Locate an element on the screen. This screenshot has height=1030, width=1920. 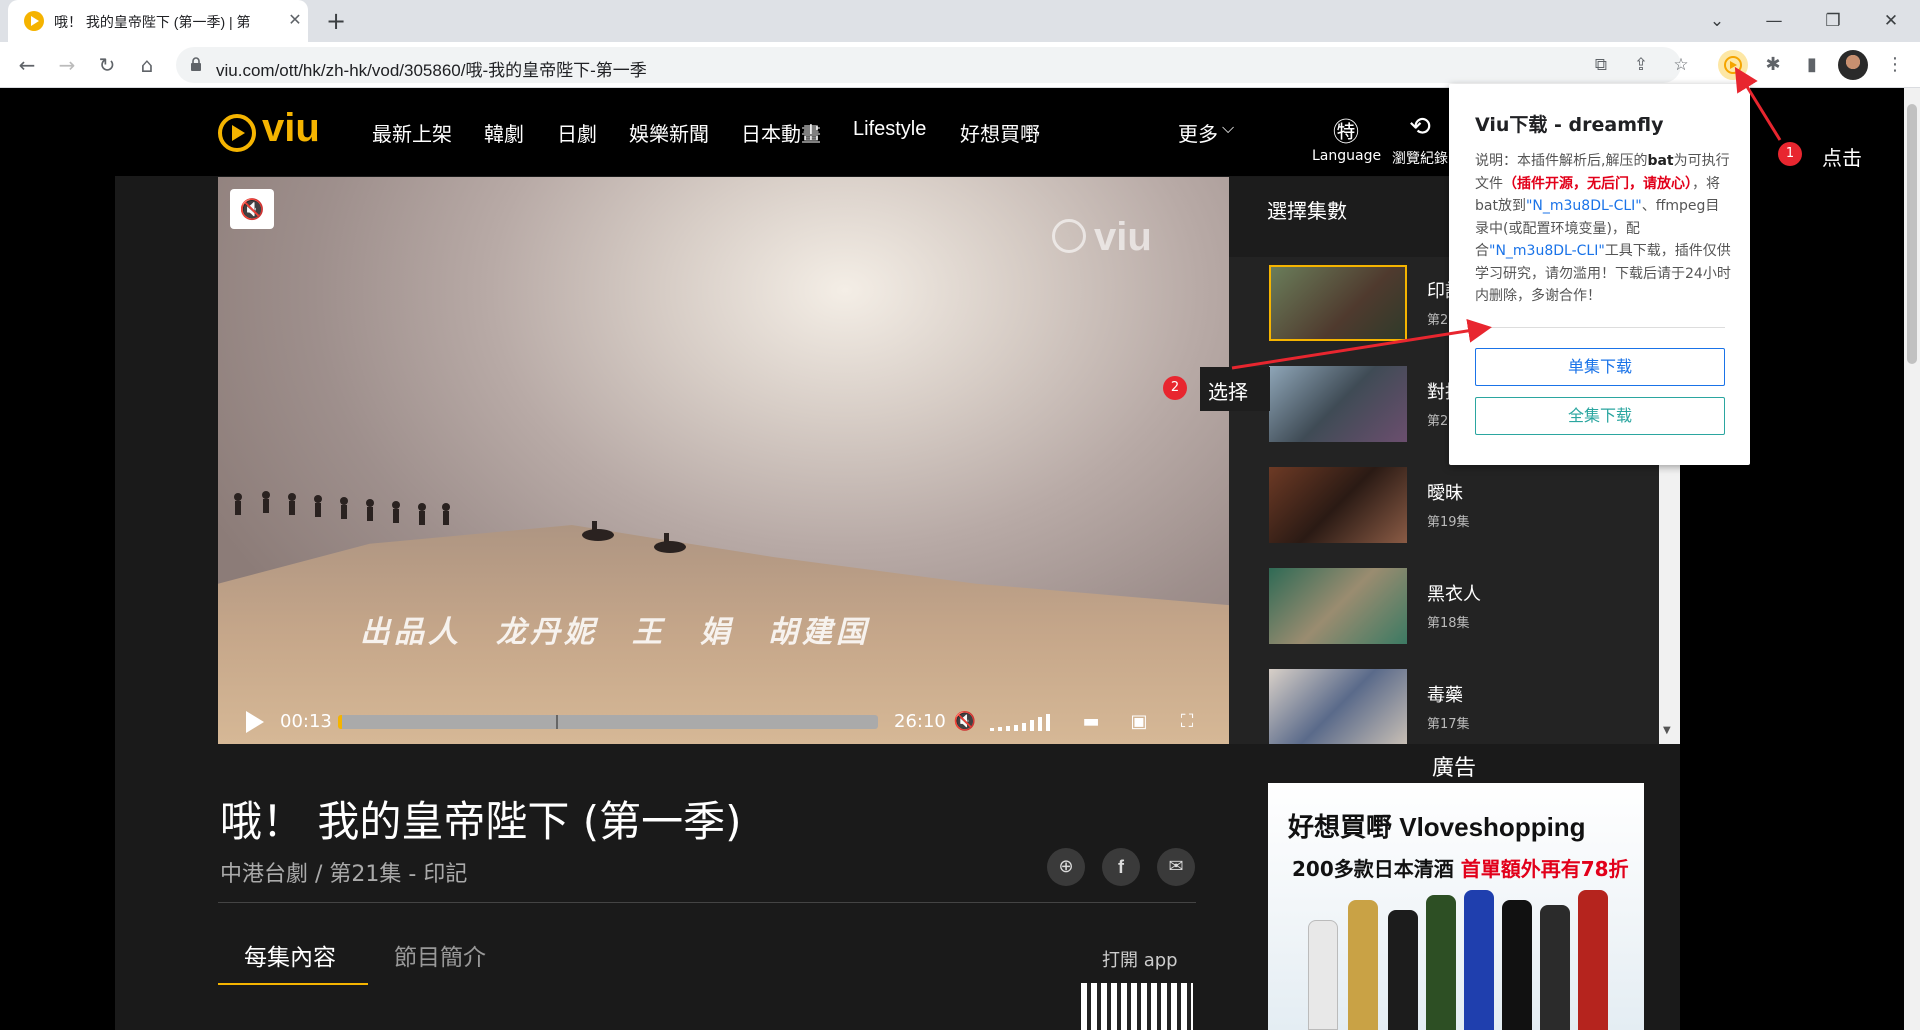
nav-japanese: 日劇 is located at coordinates (577, 132).